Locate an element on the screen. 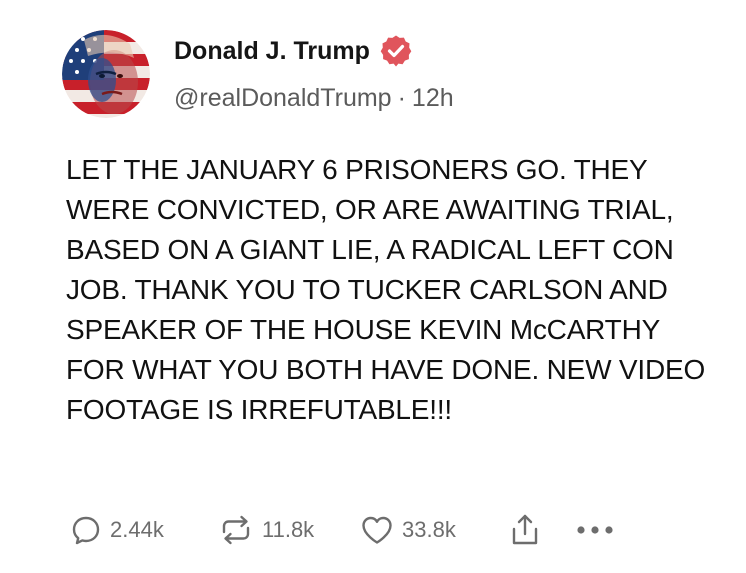  repost-icon is located at coordinates (236, 530).